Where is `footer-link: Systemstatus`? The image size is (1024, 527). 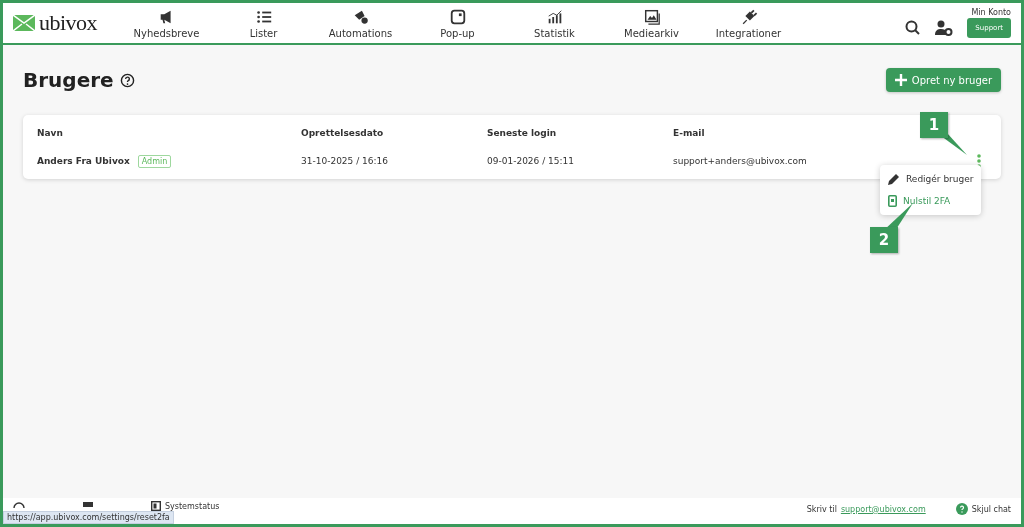 footer-link: Systemstatus is located at coordinates (185, 506).